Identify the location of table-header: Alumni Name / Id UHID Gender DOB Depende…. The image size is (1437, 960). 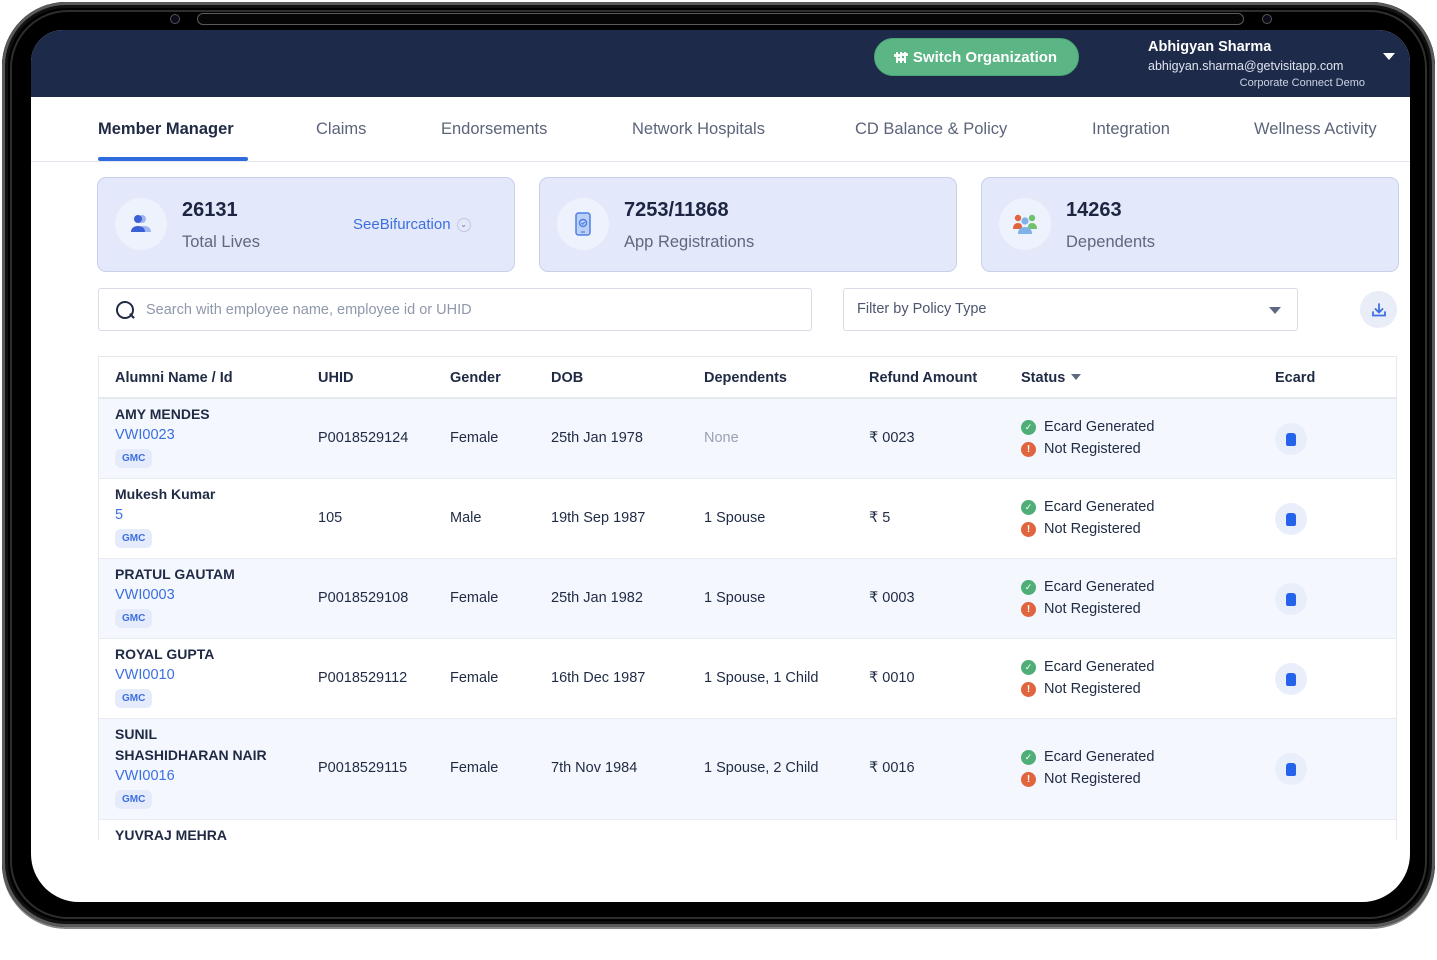
(747, 378).